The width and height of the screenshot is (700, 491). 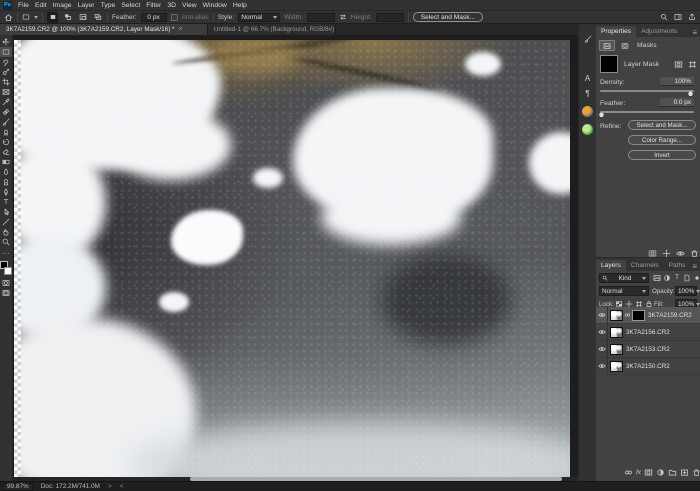 What do you see at coordinates (687, 278) in the screenshot?
I see `filter-smart-objects-icon` at bounding box center [687, 278].